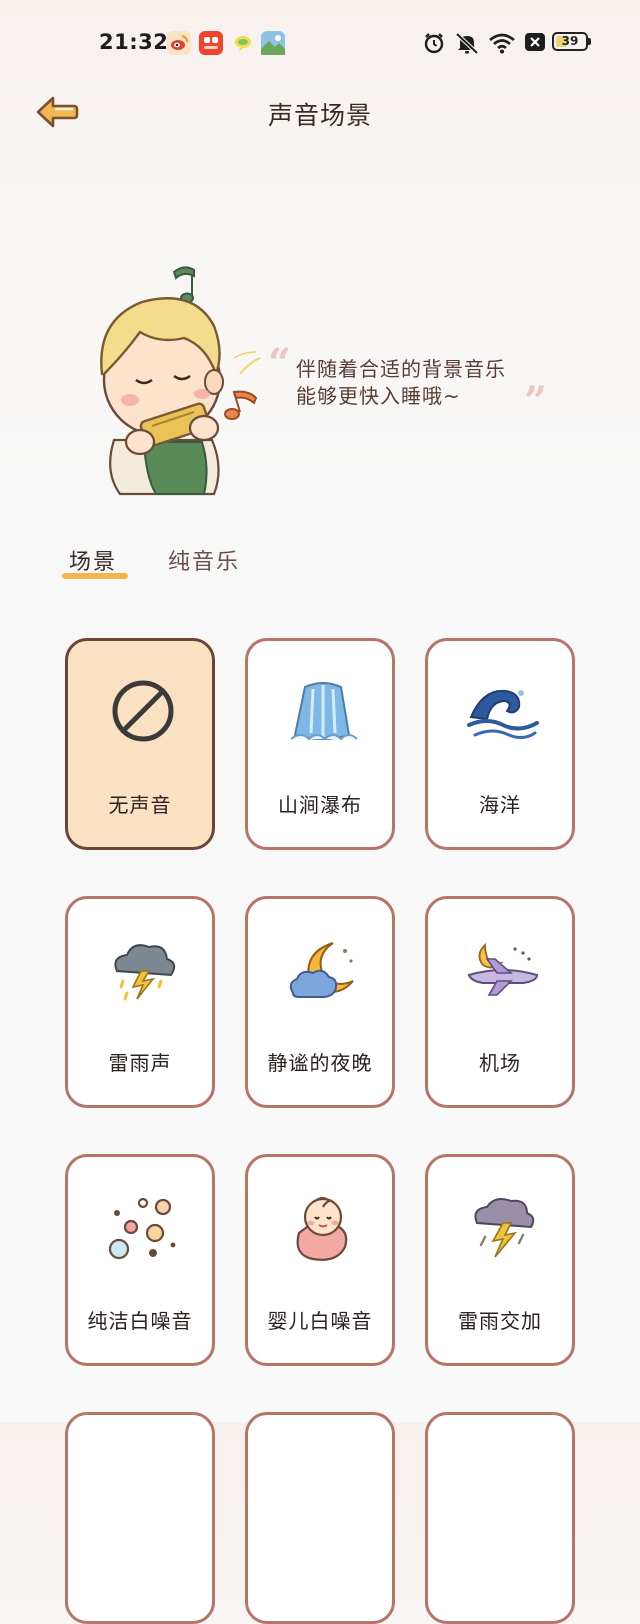 The image size is (640, 1624). I want to click on scene-label: 无声音, so click(140, 805).